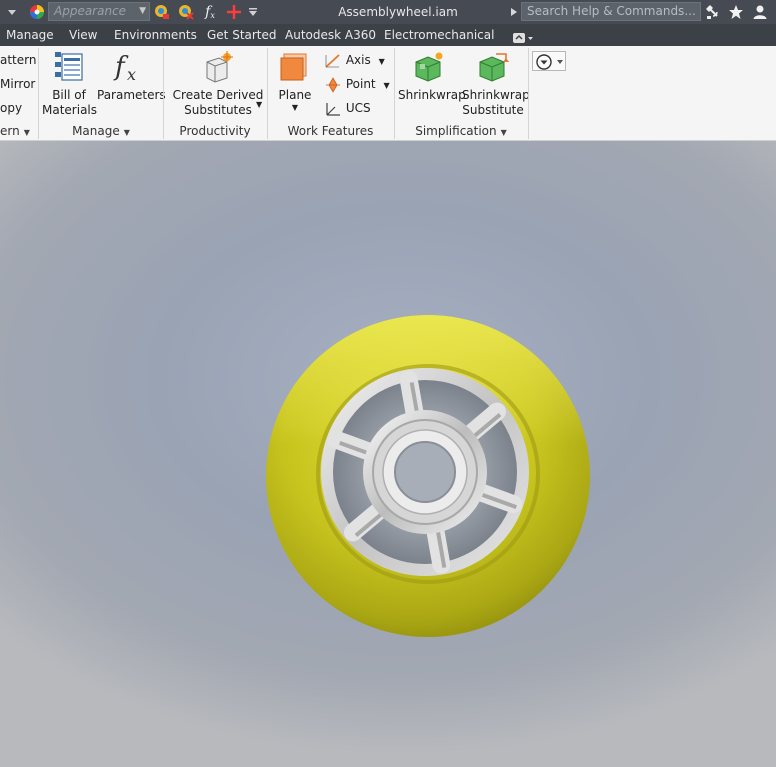  I want to click on simplification-group-label: Simplification ▼, so click(461, 131).